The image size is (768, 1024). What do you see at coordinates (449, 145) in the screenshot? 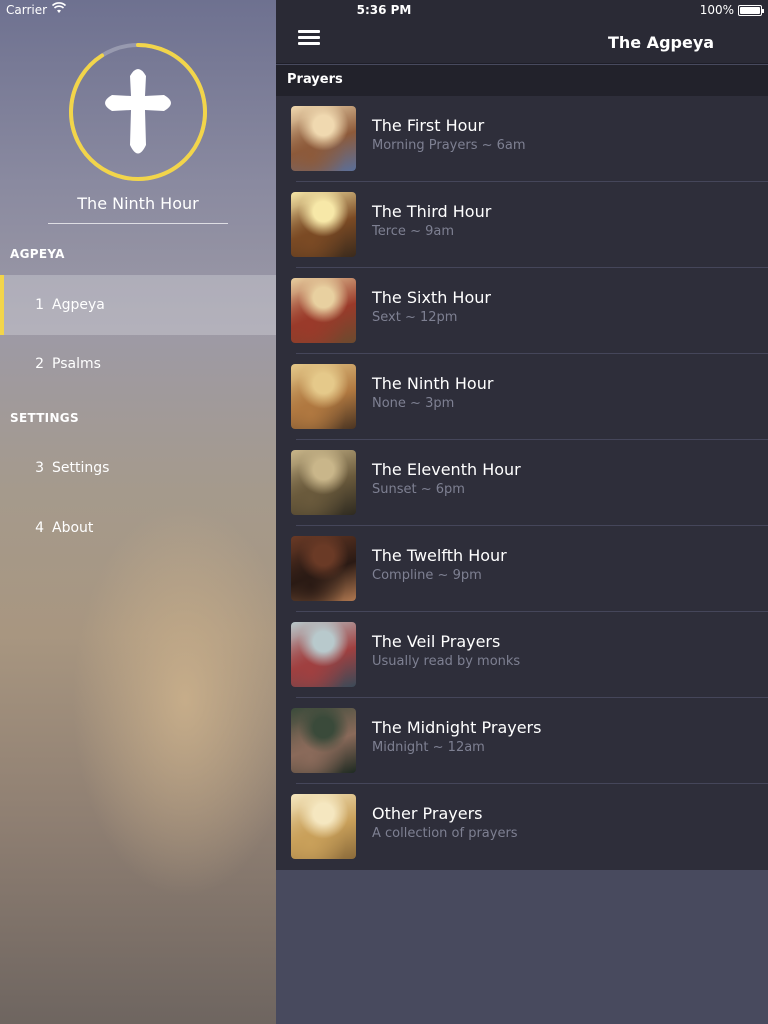
I see `prayer-subtitle: Morning Prayers ~ 6am` at bounding box center [449, 145].